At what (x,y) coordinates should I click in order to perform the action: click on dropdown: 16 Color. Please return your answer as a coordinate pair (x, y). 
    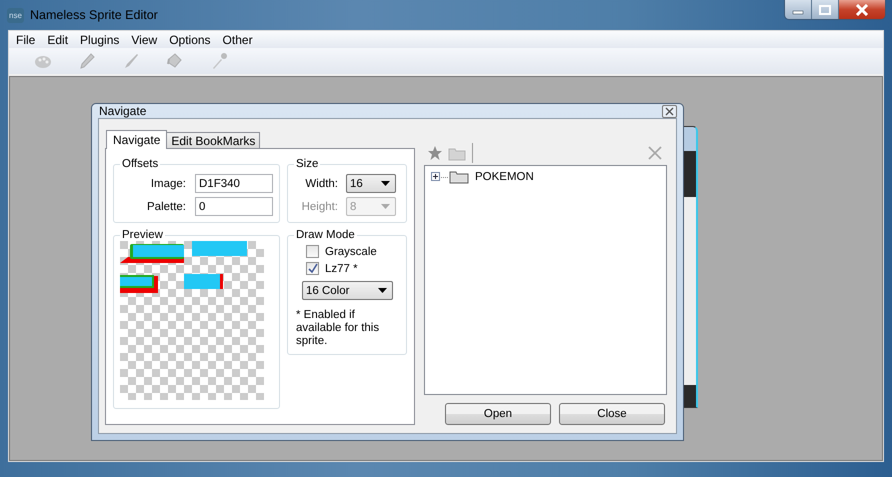
    Looking at the image, I should click on (347, 290).